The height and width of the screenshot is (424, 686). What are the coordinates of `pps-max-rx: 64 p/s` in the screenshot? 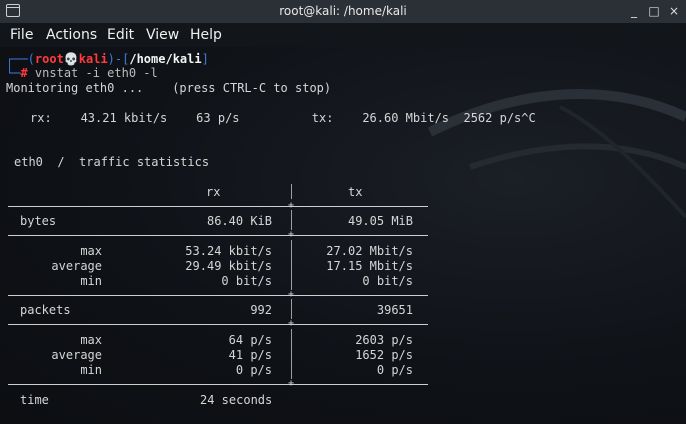 It's located at (250, 340).